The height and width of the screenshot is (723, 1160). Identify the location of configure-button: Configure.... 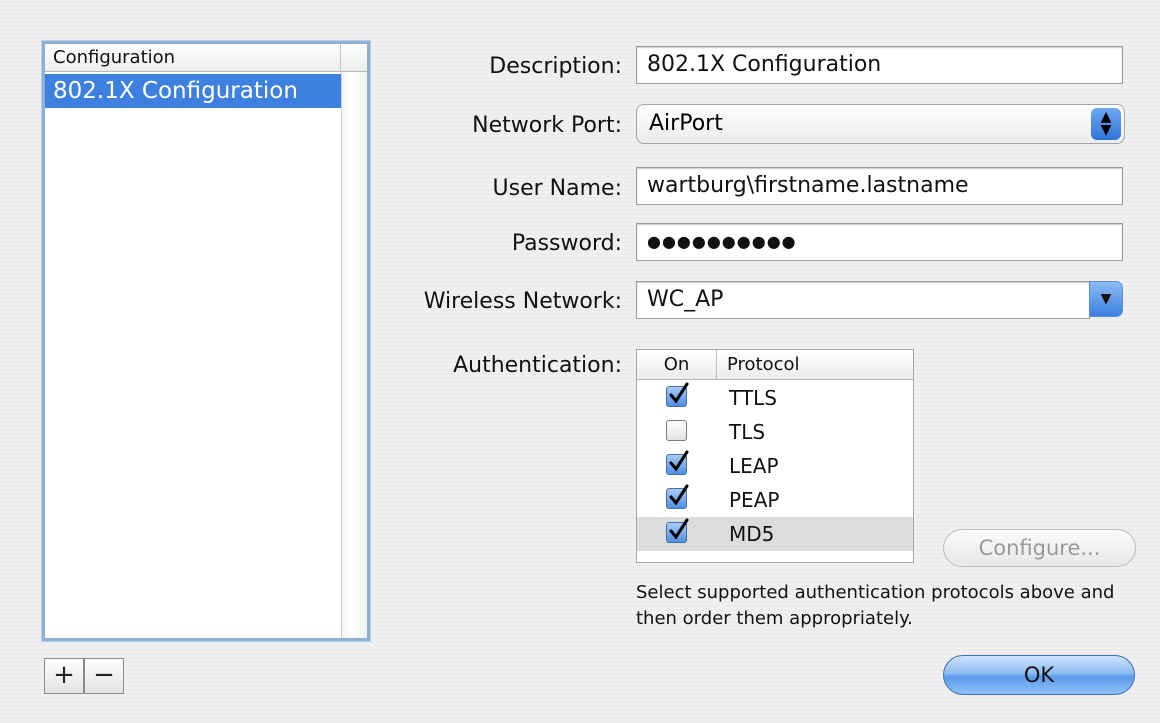
(1039, 548).